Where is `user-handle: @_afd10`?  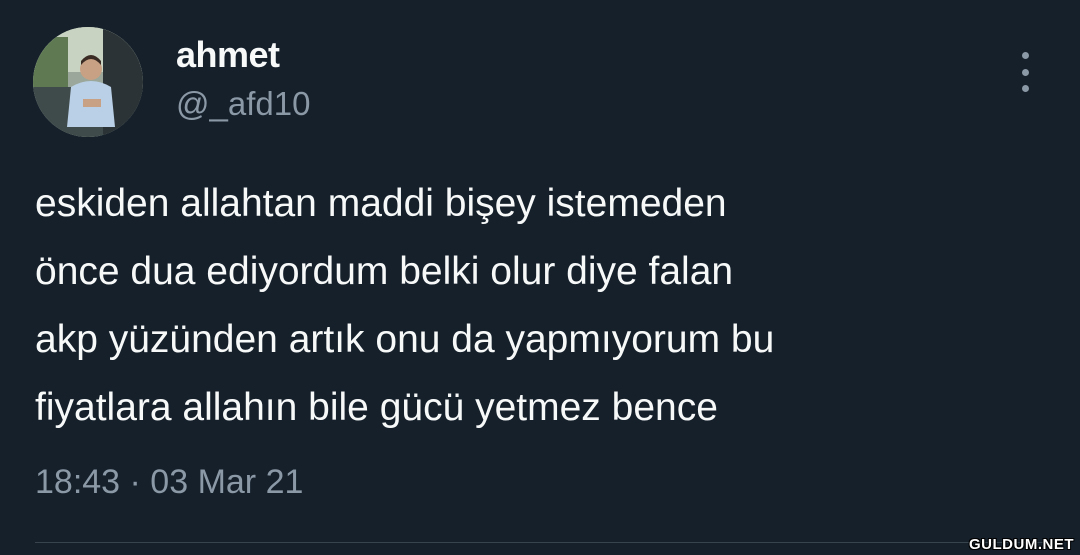 user-handle: @_afd10 is located at coordinates (243, 104).